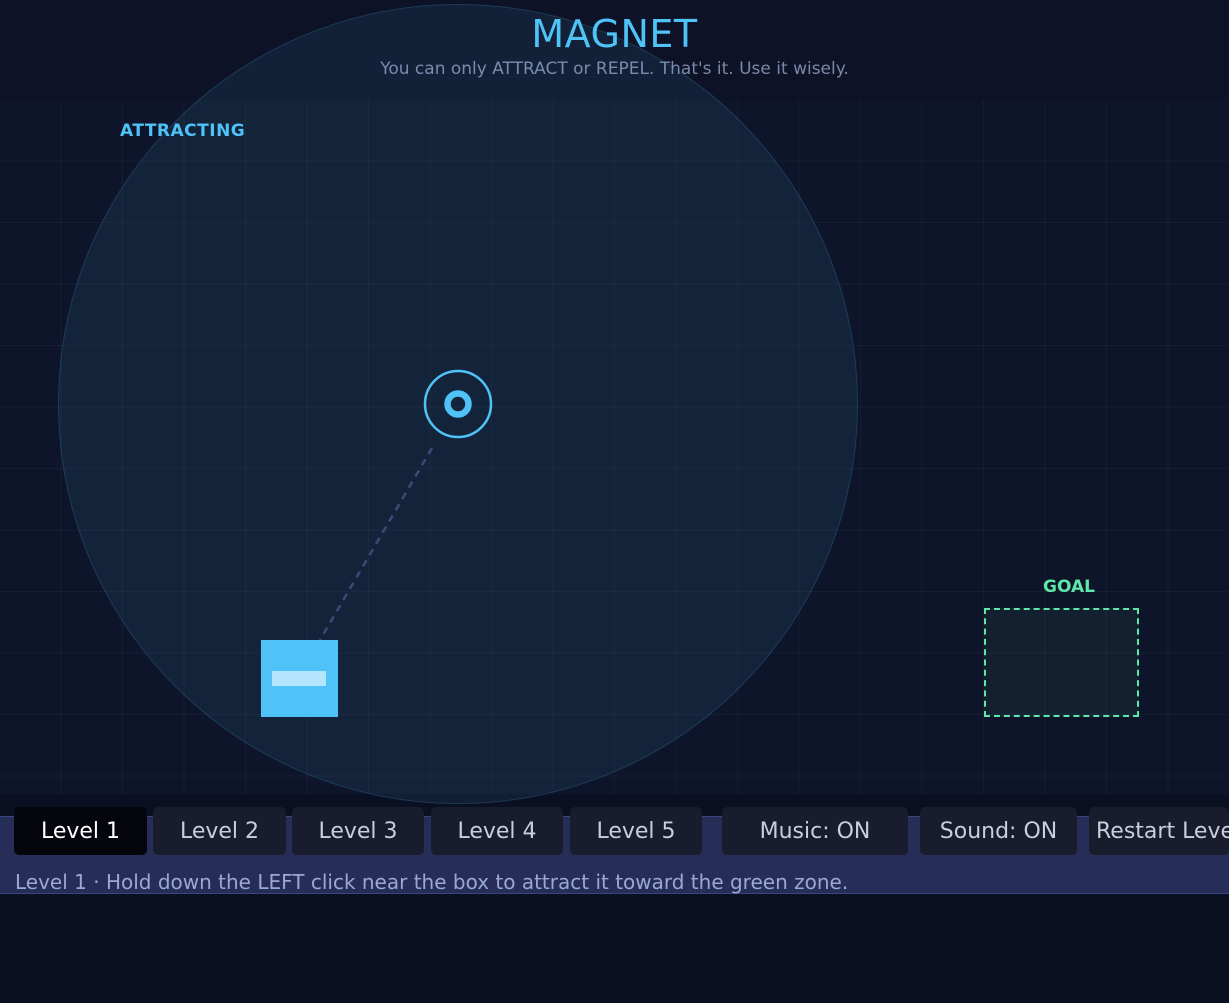  What do you see at coordinates (458, 404) in the screenshot?
I see `magnet-cursor-icon` at bounding box center [458, 404].